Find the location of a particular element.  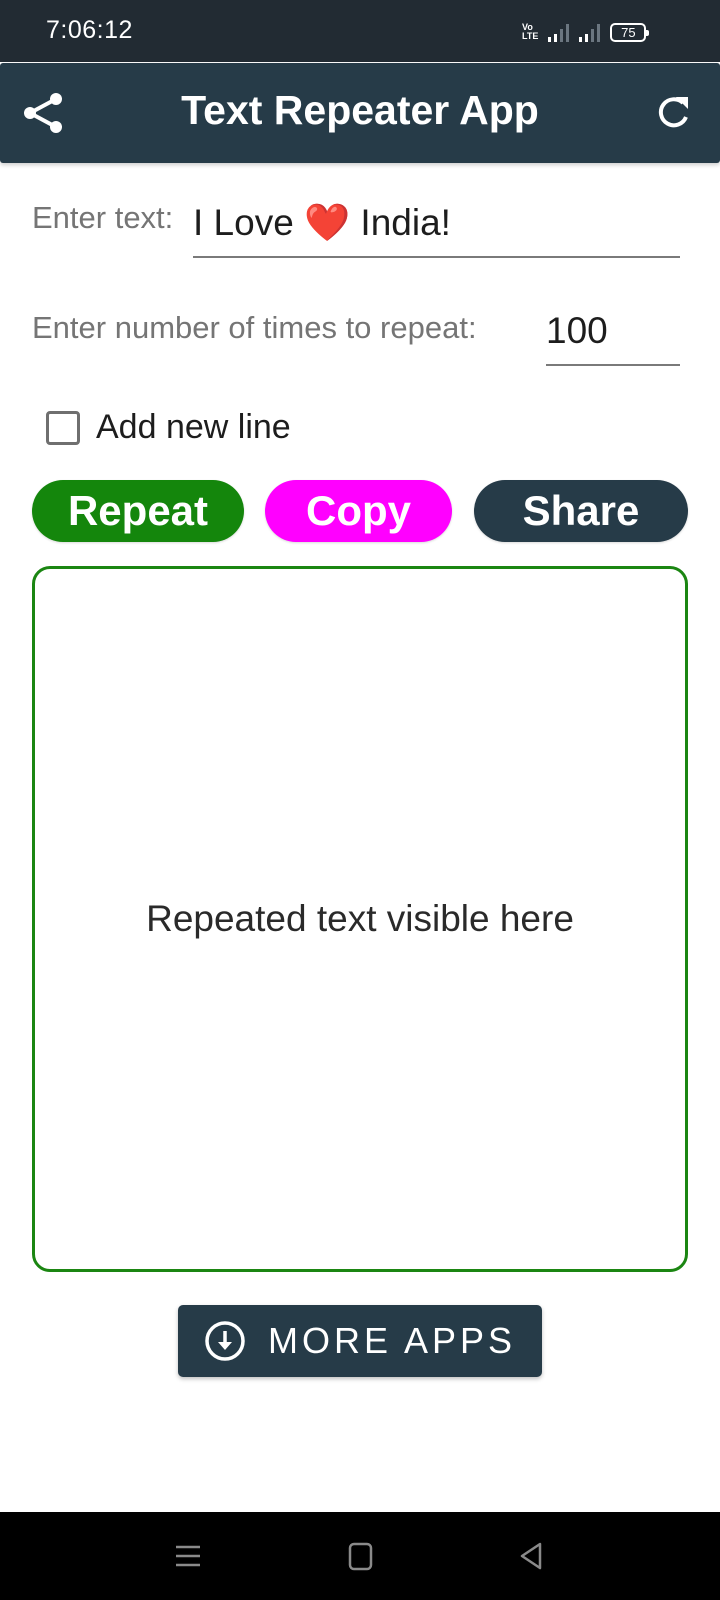

new-line-checkbox is located at coordinates (63, 427).